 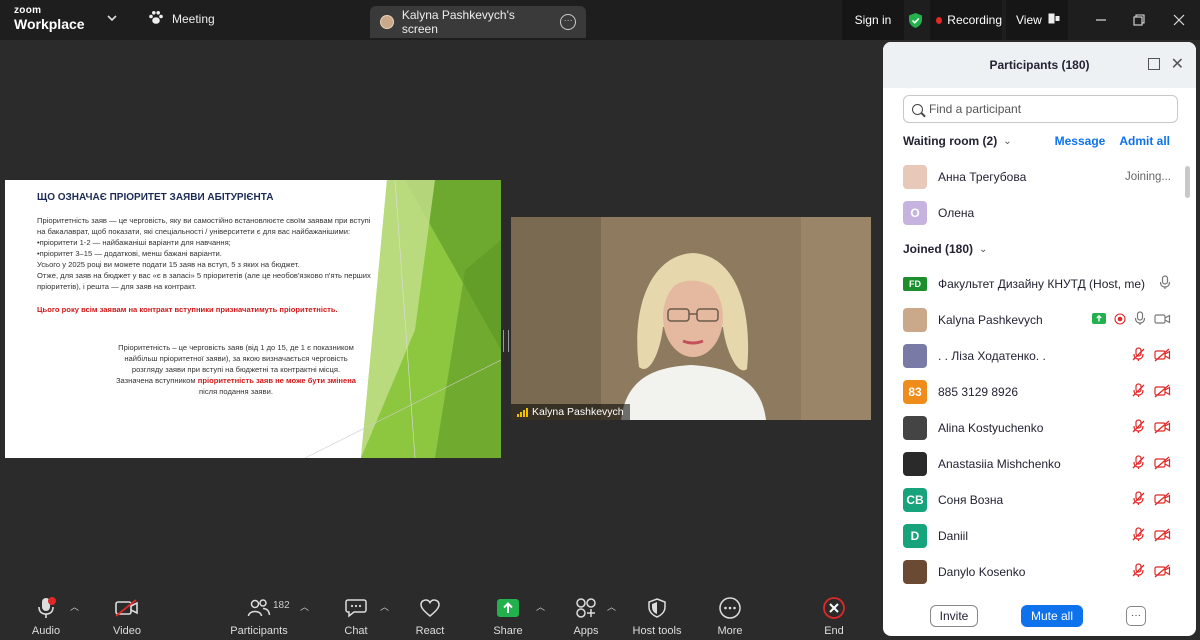 I want to click on host-tools-button: Host tools, so click(x=657, y=616).